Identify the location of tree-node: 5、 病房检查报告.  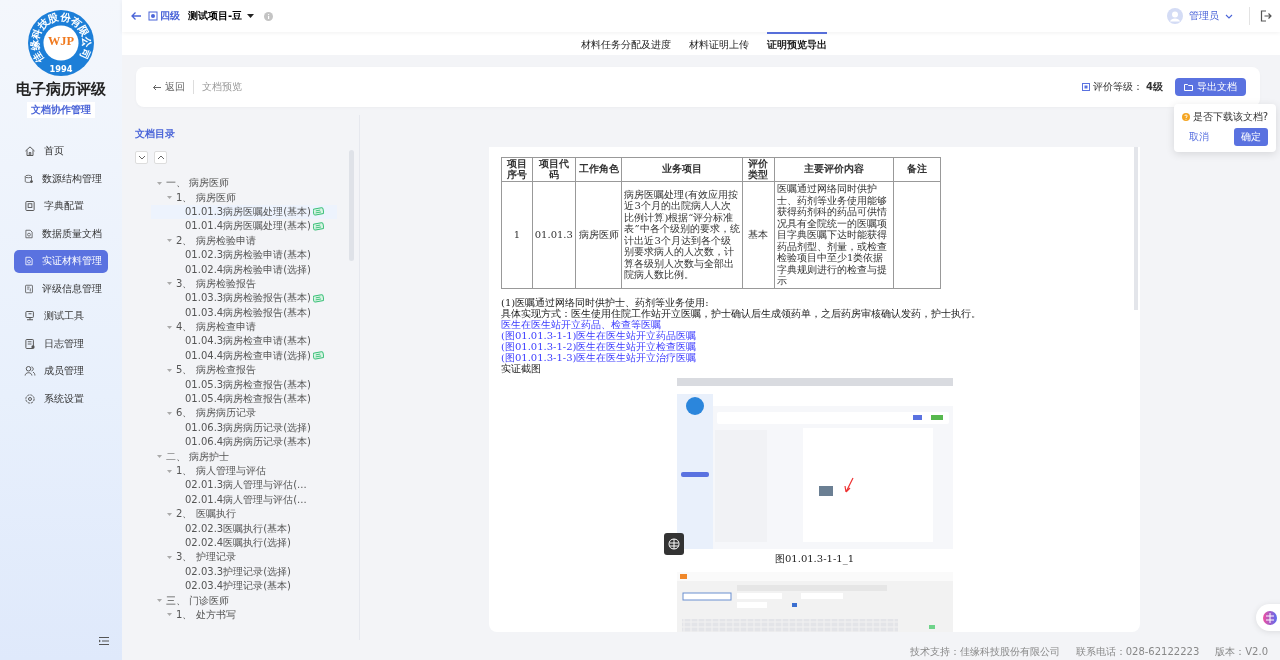
(248, 370).